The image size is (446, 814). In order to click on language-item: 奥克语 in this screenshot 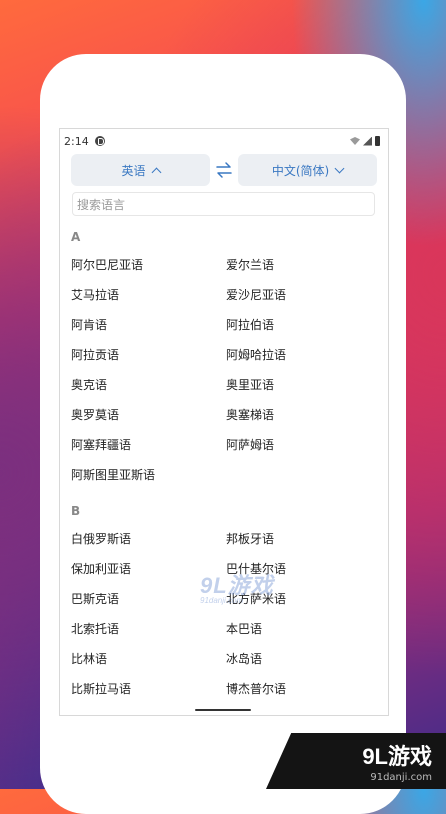, I will do `click(148, 385)`.